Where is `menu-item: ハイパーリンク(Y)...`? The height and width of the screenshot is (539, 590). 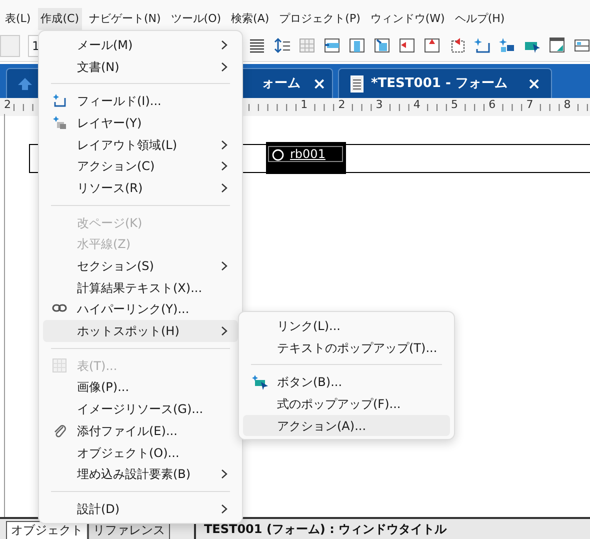
menu-item: ハイパーリンク(Y)... is located at coordinates (140, 309).